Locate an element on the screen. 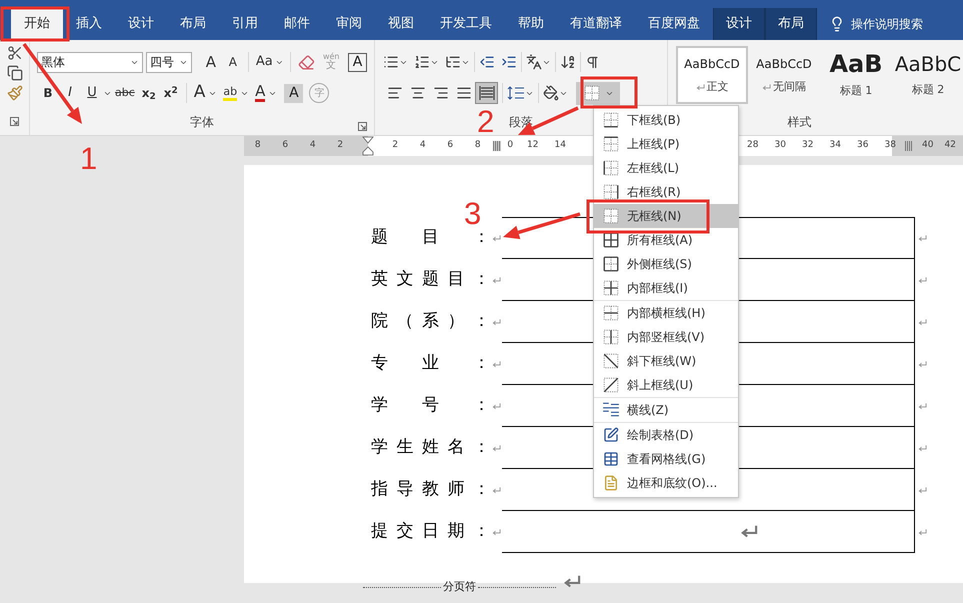  ribbon-tab: 帮助 is located at coordinates (531, 24).